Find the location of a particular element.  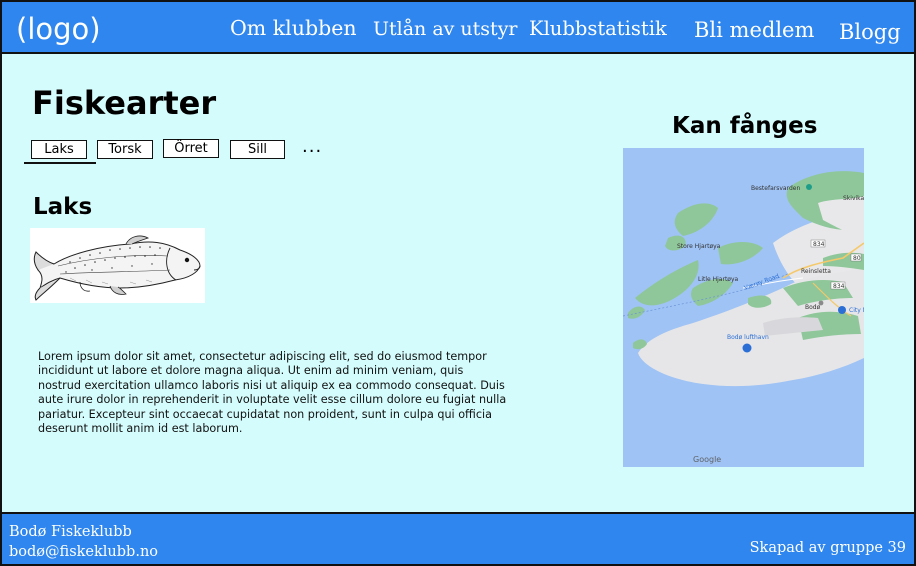

fish-icon is located at coordinates (117, 268).